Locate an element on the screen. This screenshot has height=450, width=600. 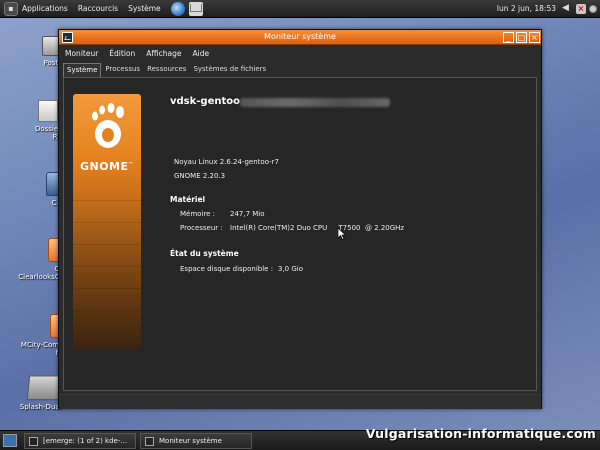
maximize-button: □ is located at coordinates (521, 37).